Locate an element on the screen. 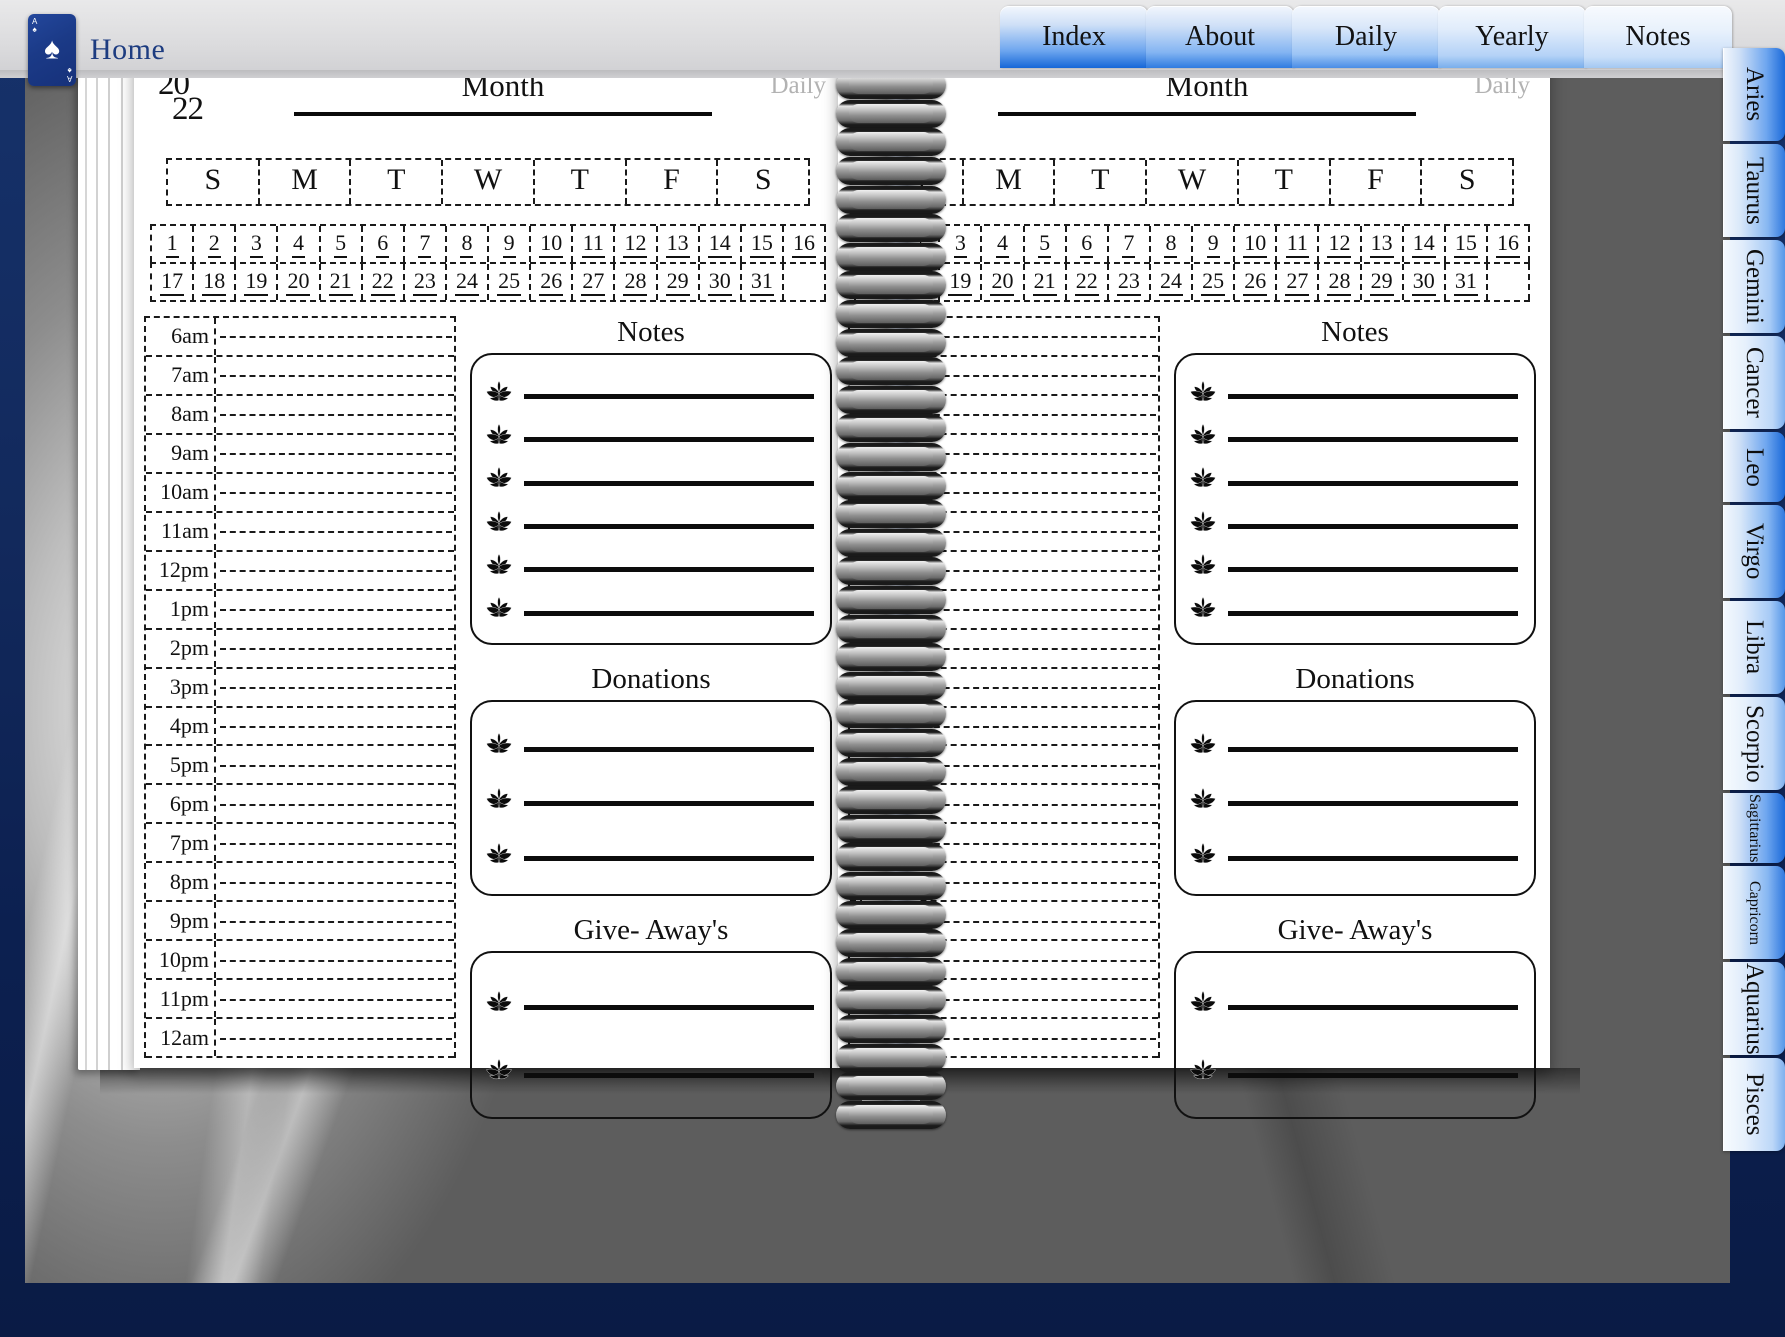 The image size is (1785, 1337). date-cell: 17 is located at coordinates (173, 282).